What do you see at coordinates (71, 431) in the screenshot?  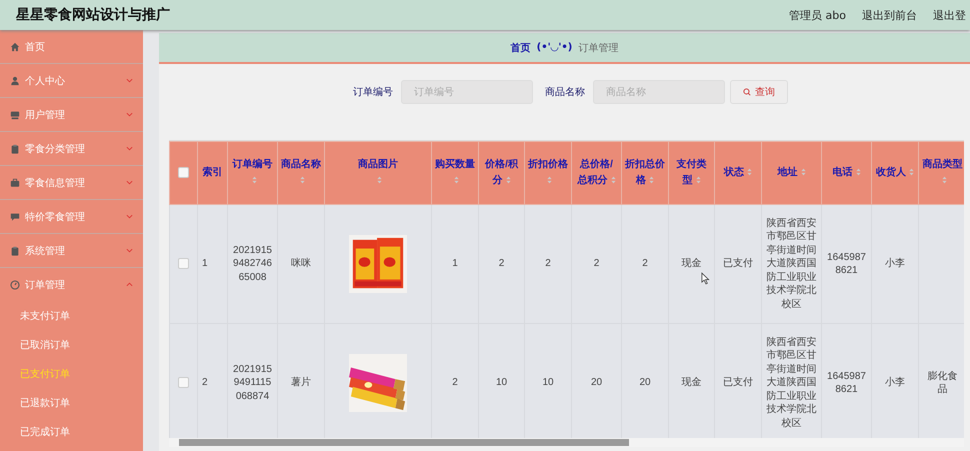 I see `submenu-item: 已完成订单` at bounding box center [71, 431].